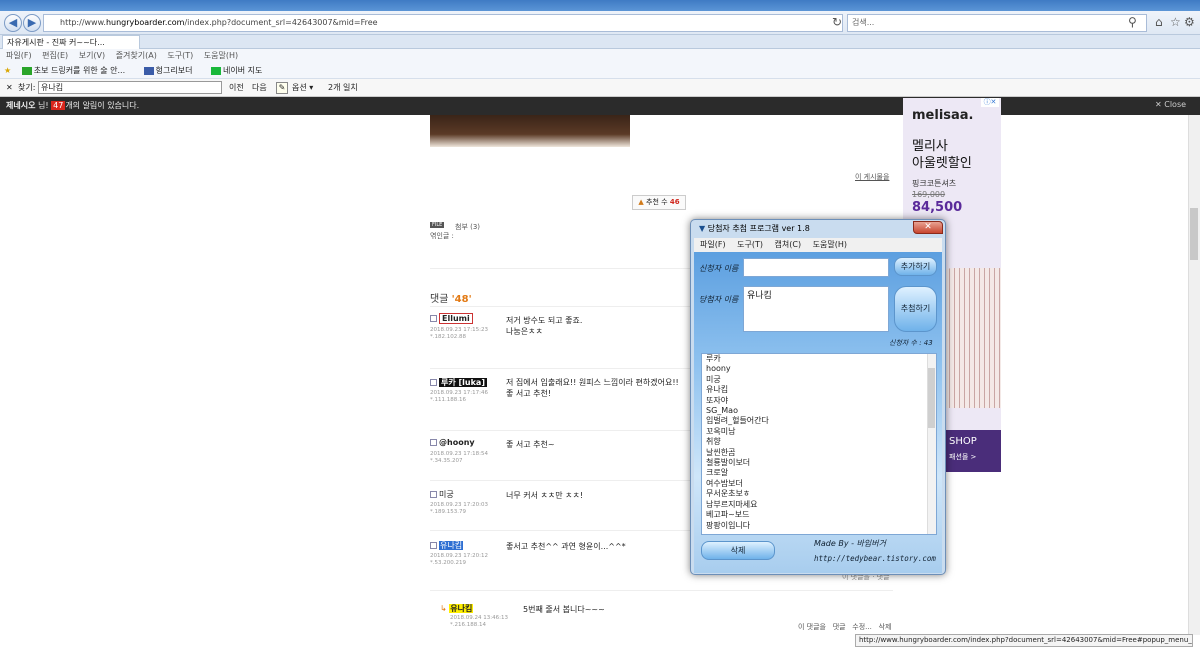 Image resolution: width=1200 pixels, height=650 pixels. What do you see at coordinates (433, 318) in the screenshot?
I see `member-icon` at bounding box center [433, 318].